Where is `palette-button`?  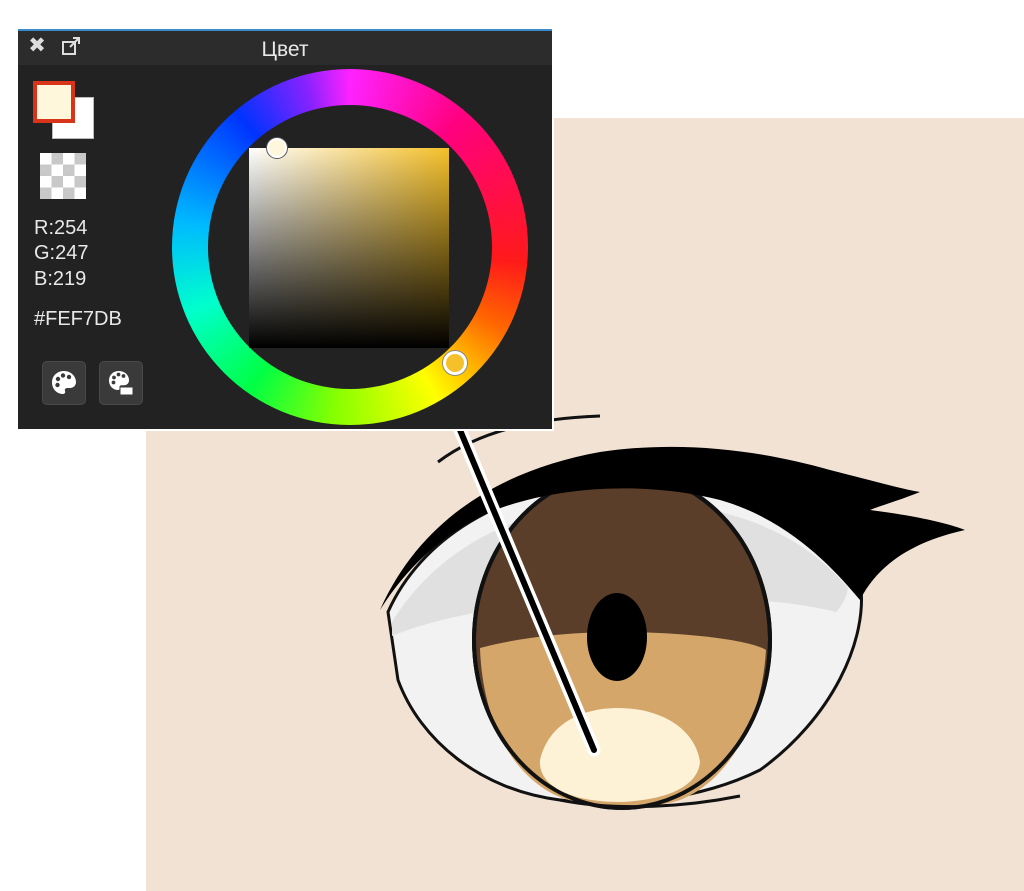
palette-button is located at coordinates (64, 383).